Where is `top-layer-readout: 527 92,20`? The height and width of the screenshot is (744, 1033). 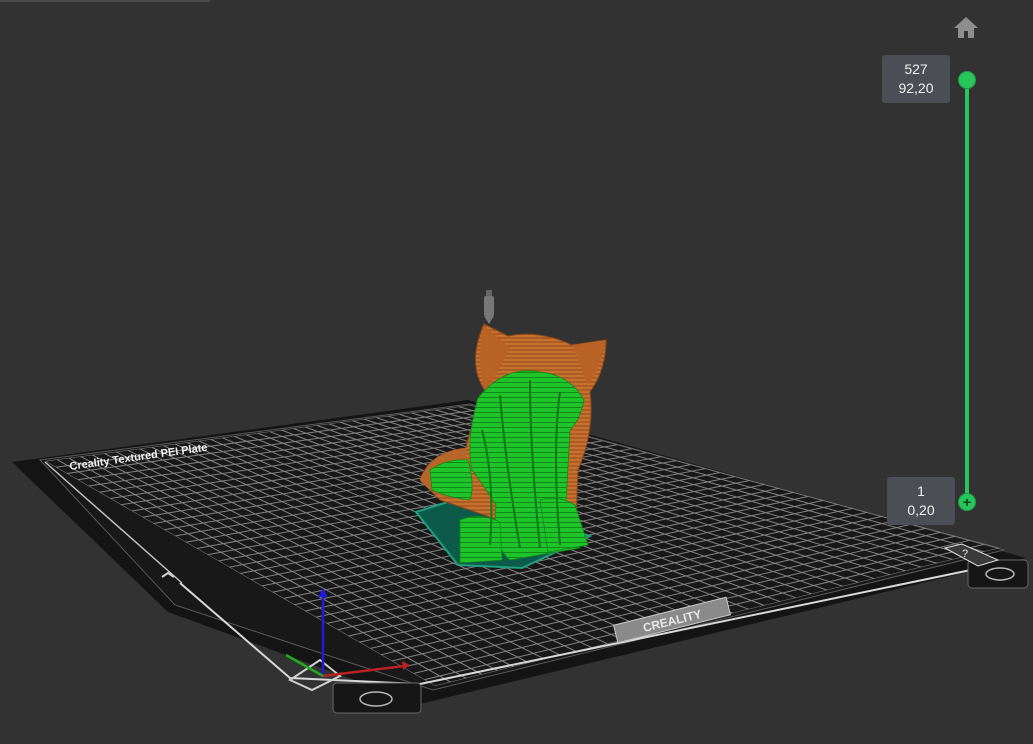 top-layer-readout: 527 92,20 is located at coordinates (916, 79).